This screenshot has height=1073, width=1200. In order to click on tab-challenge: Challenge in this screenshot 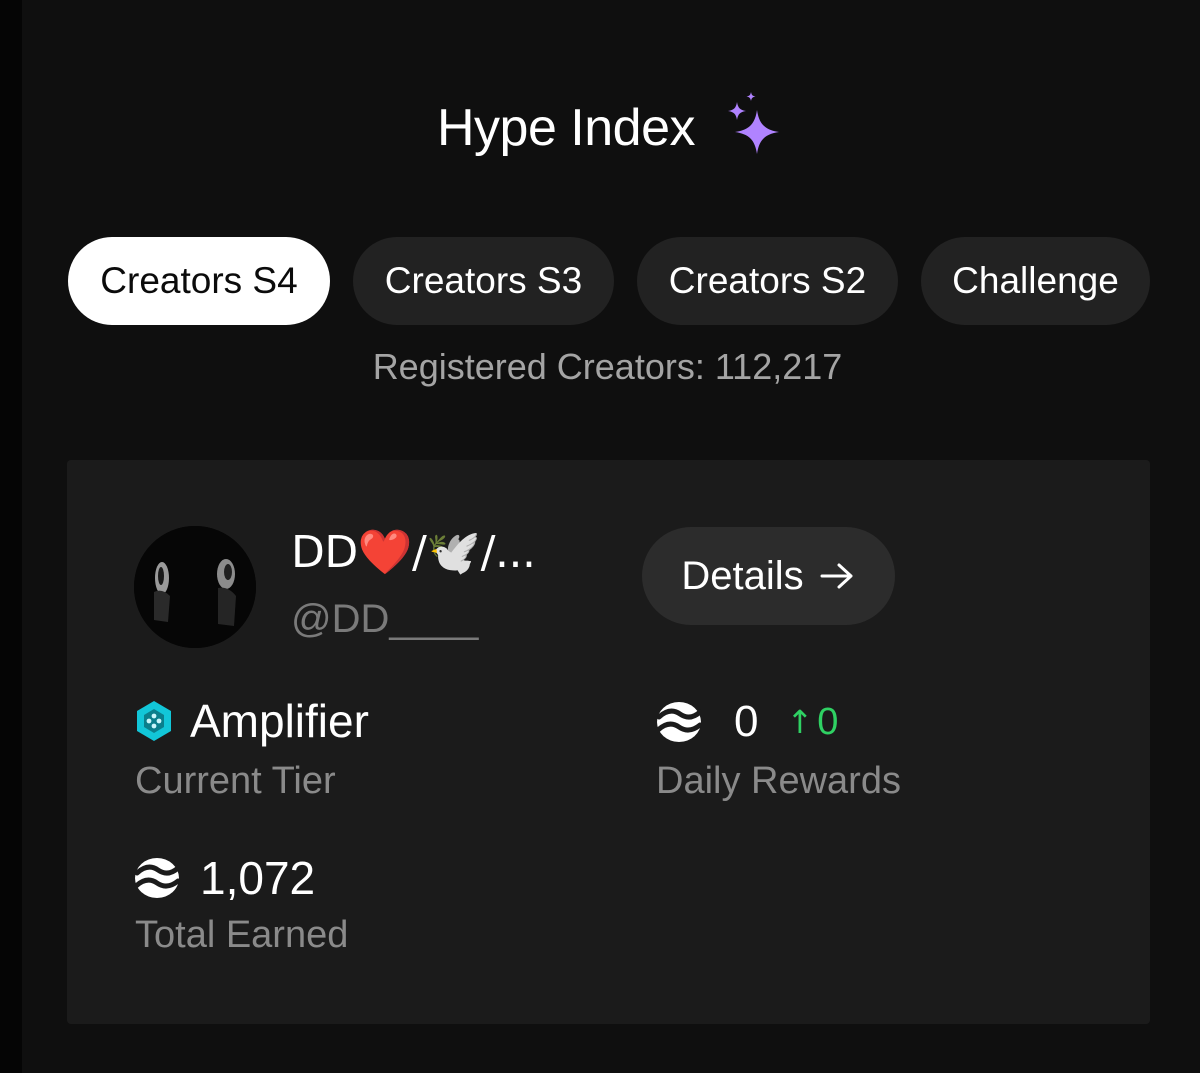, I will do `click(1035, 281)`.